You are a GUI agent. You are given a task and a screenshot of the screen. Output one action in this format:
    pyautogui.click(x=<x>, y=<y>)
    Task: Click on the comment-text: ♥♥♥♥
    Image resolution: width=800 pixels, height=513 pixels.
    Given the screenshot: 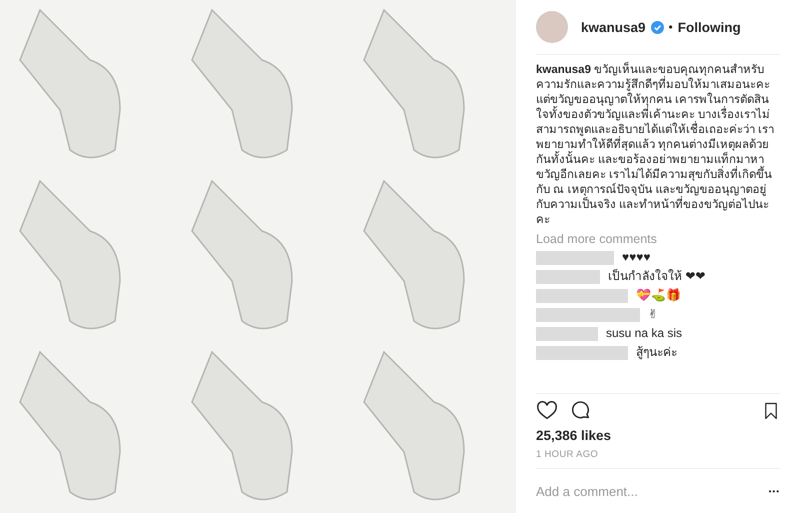 What is the action you would take?
    pyautogui.click(x=636, y=257)
    